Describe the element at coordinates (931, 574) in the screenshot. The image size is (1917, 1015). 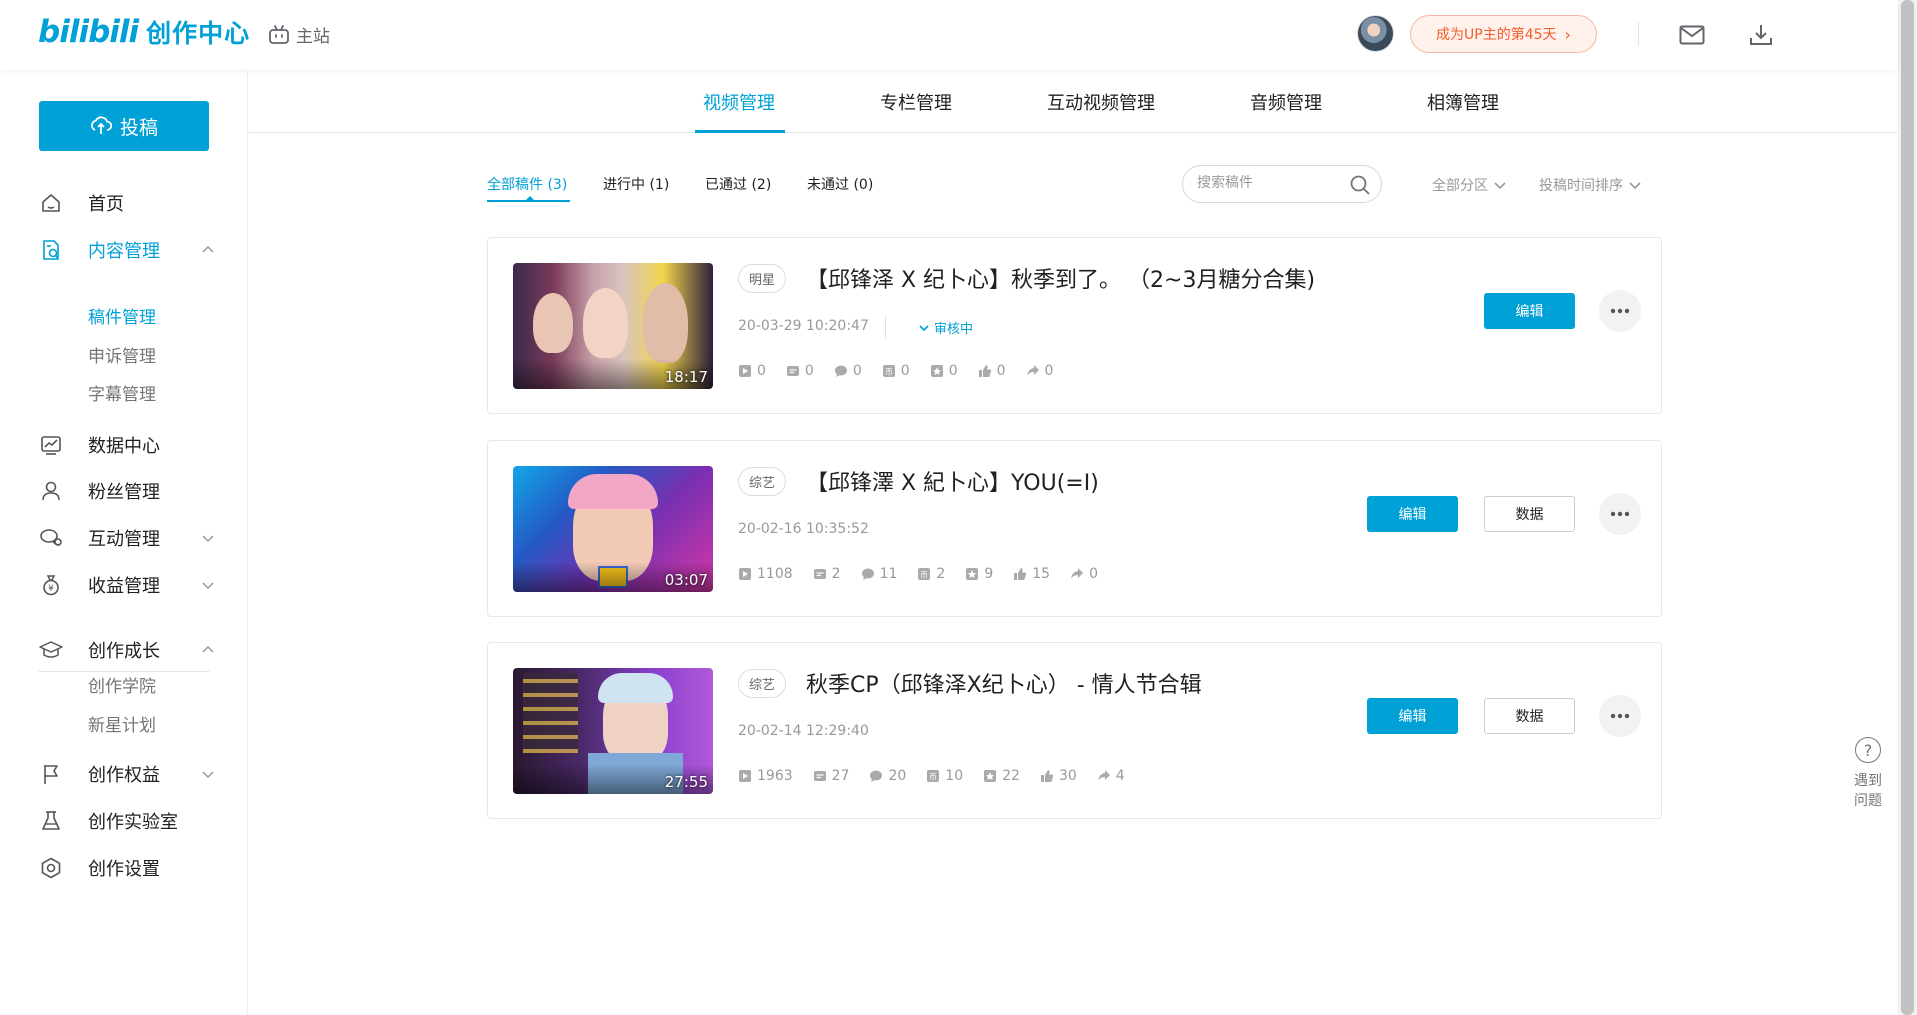
I see `stat-coins: 币2` at that location.